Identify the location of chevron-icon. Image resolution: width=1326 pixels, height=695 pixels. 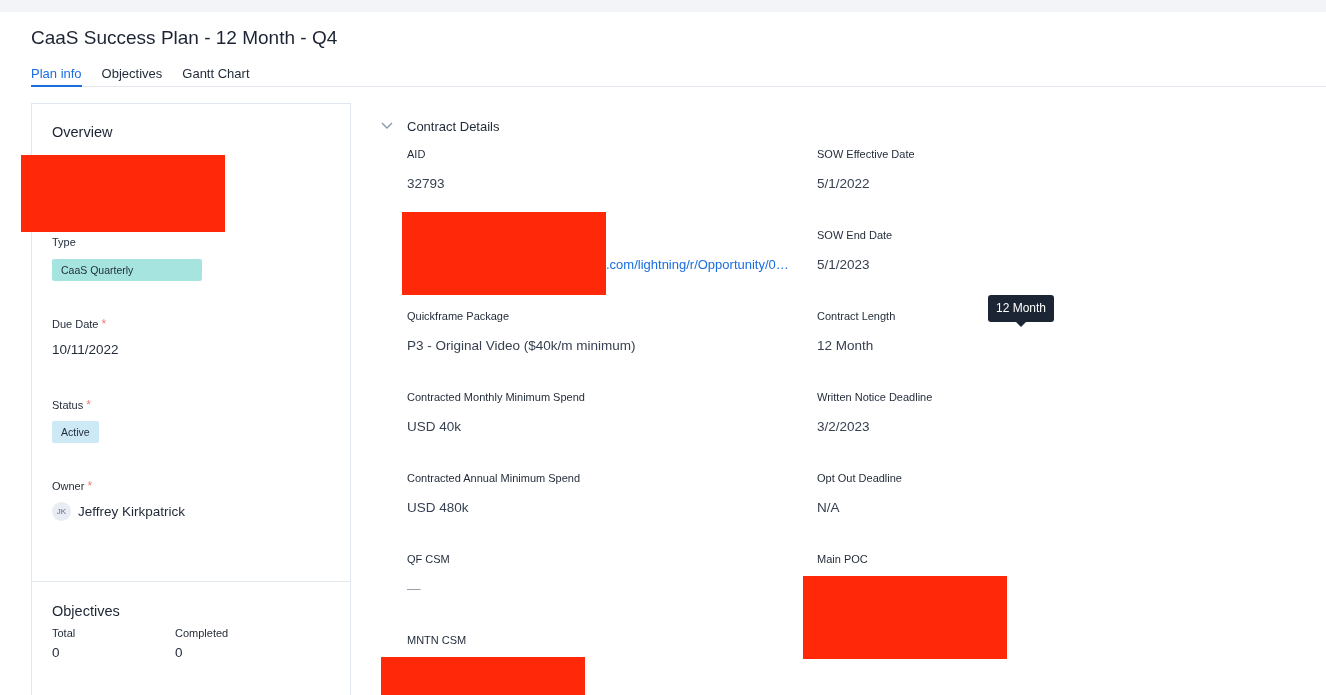
(387, 126).